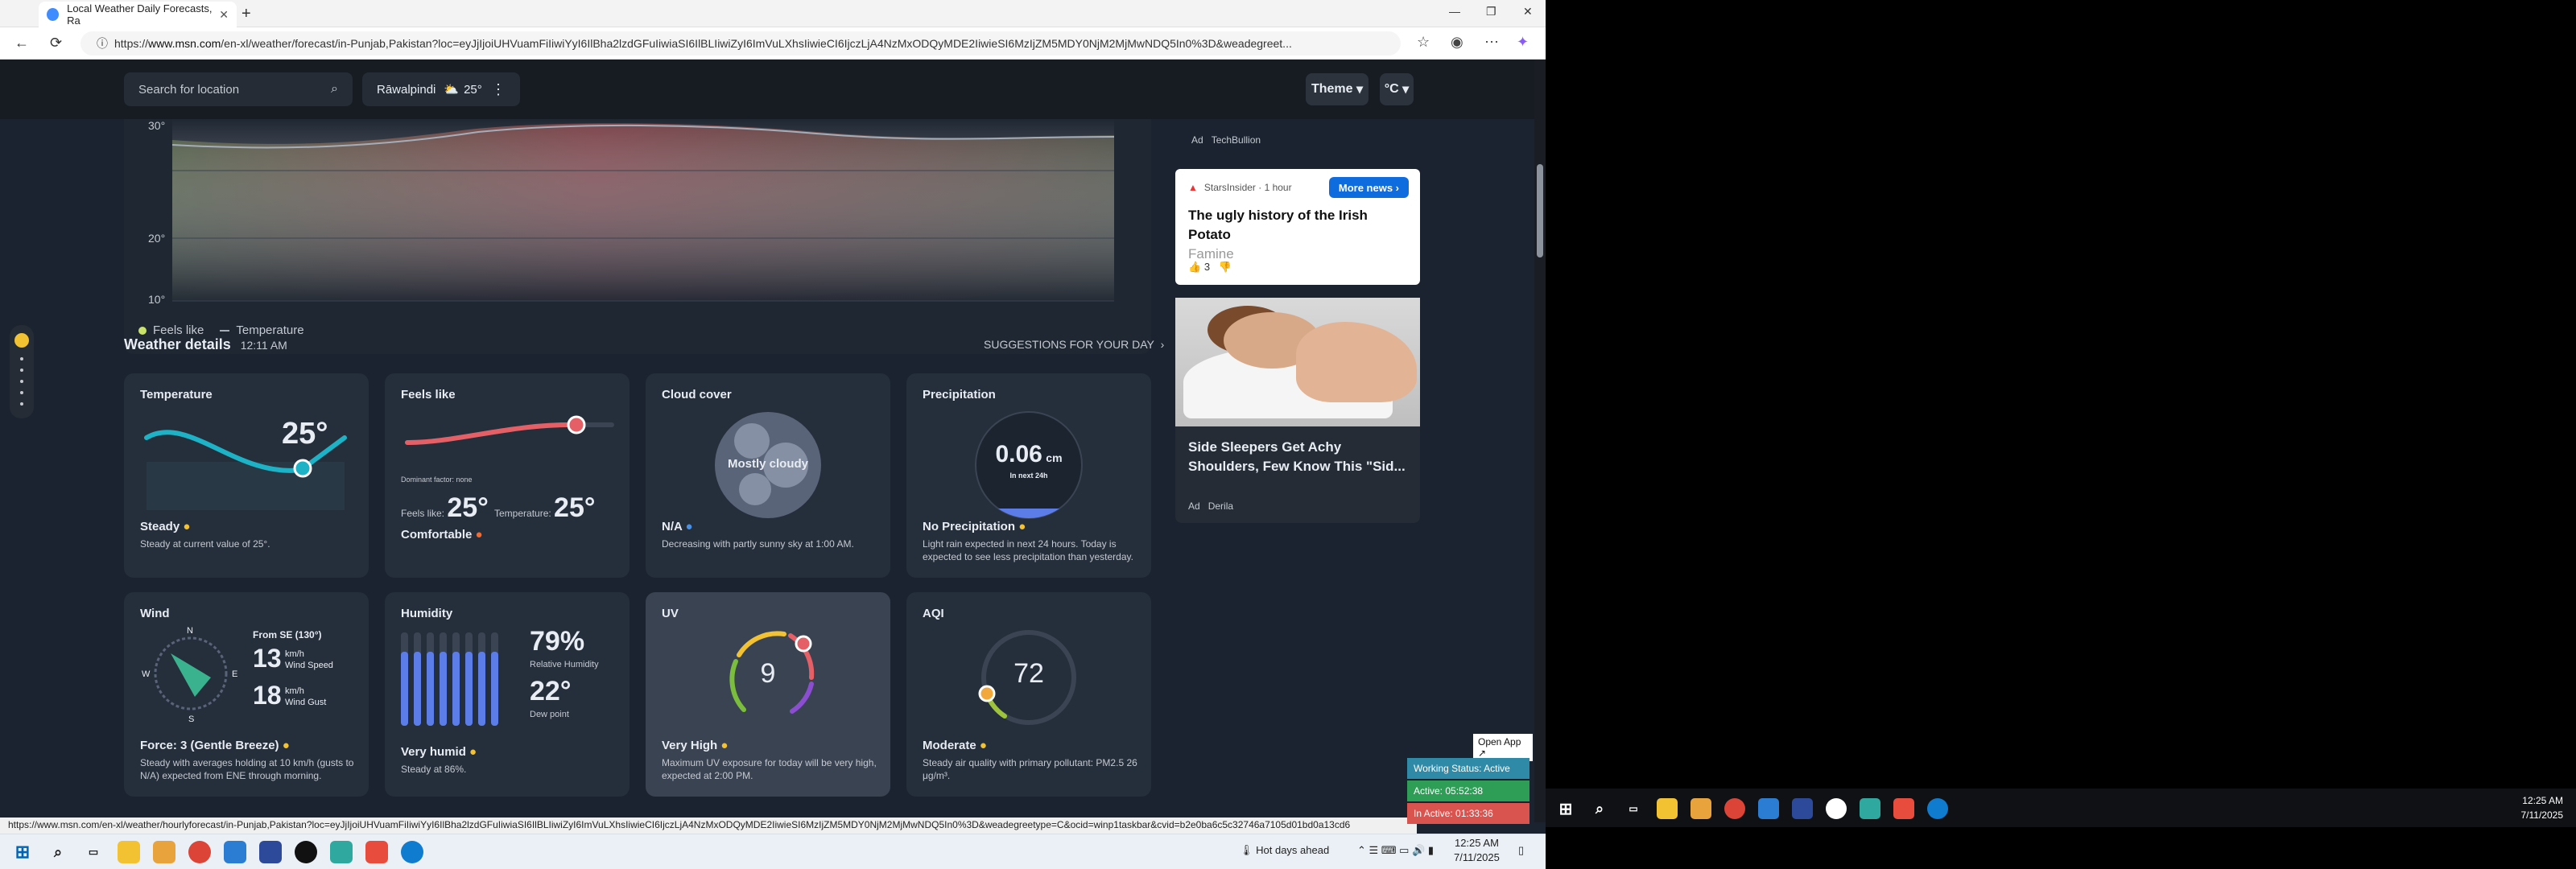  What do you see at coordinates (643, 211) in the screenshot?
I see `chart-plot` at bounding box center [643, 211].